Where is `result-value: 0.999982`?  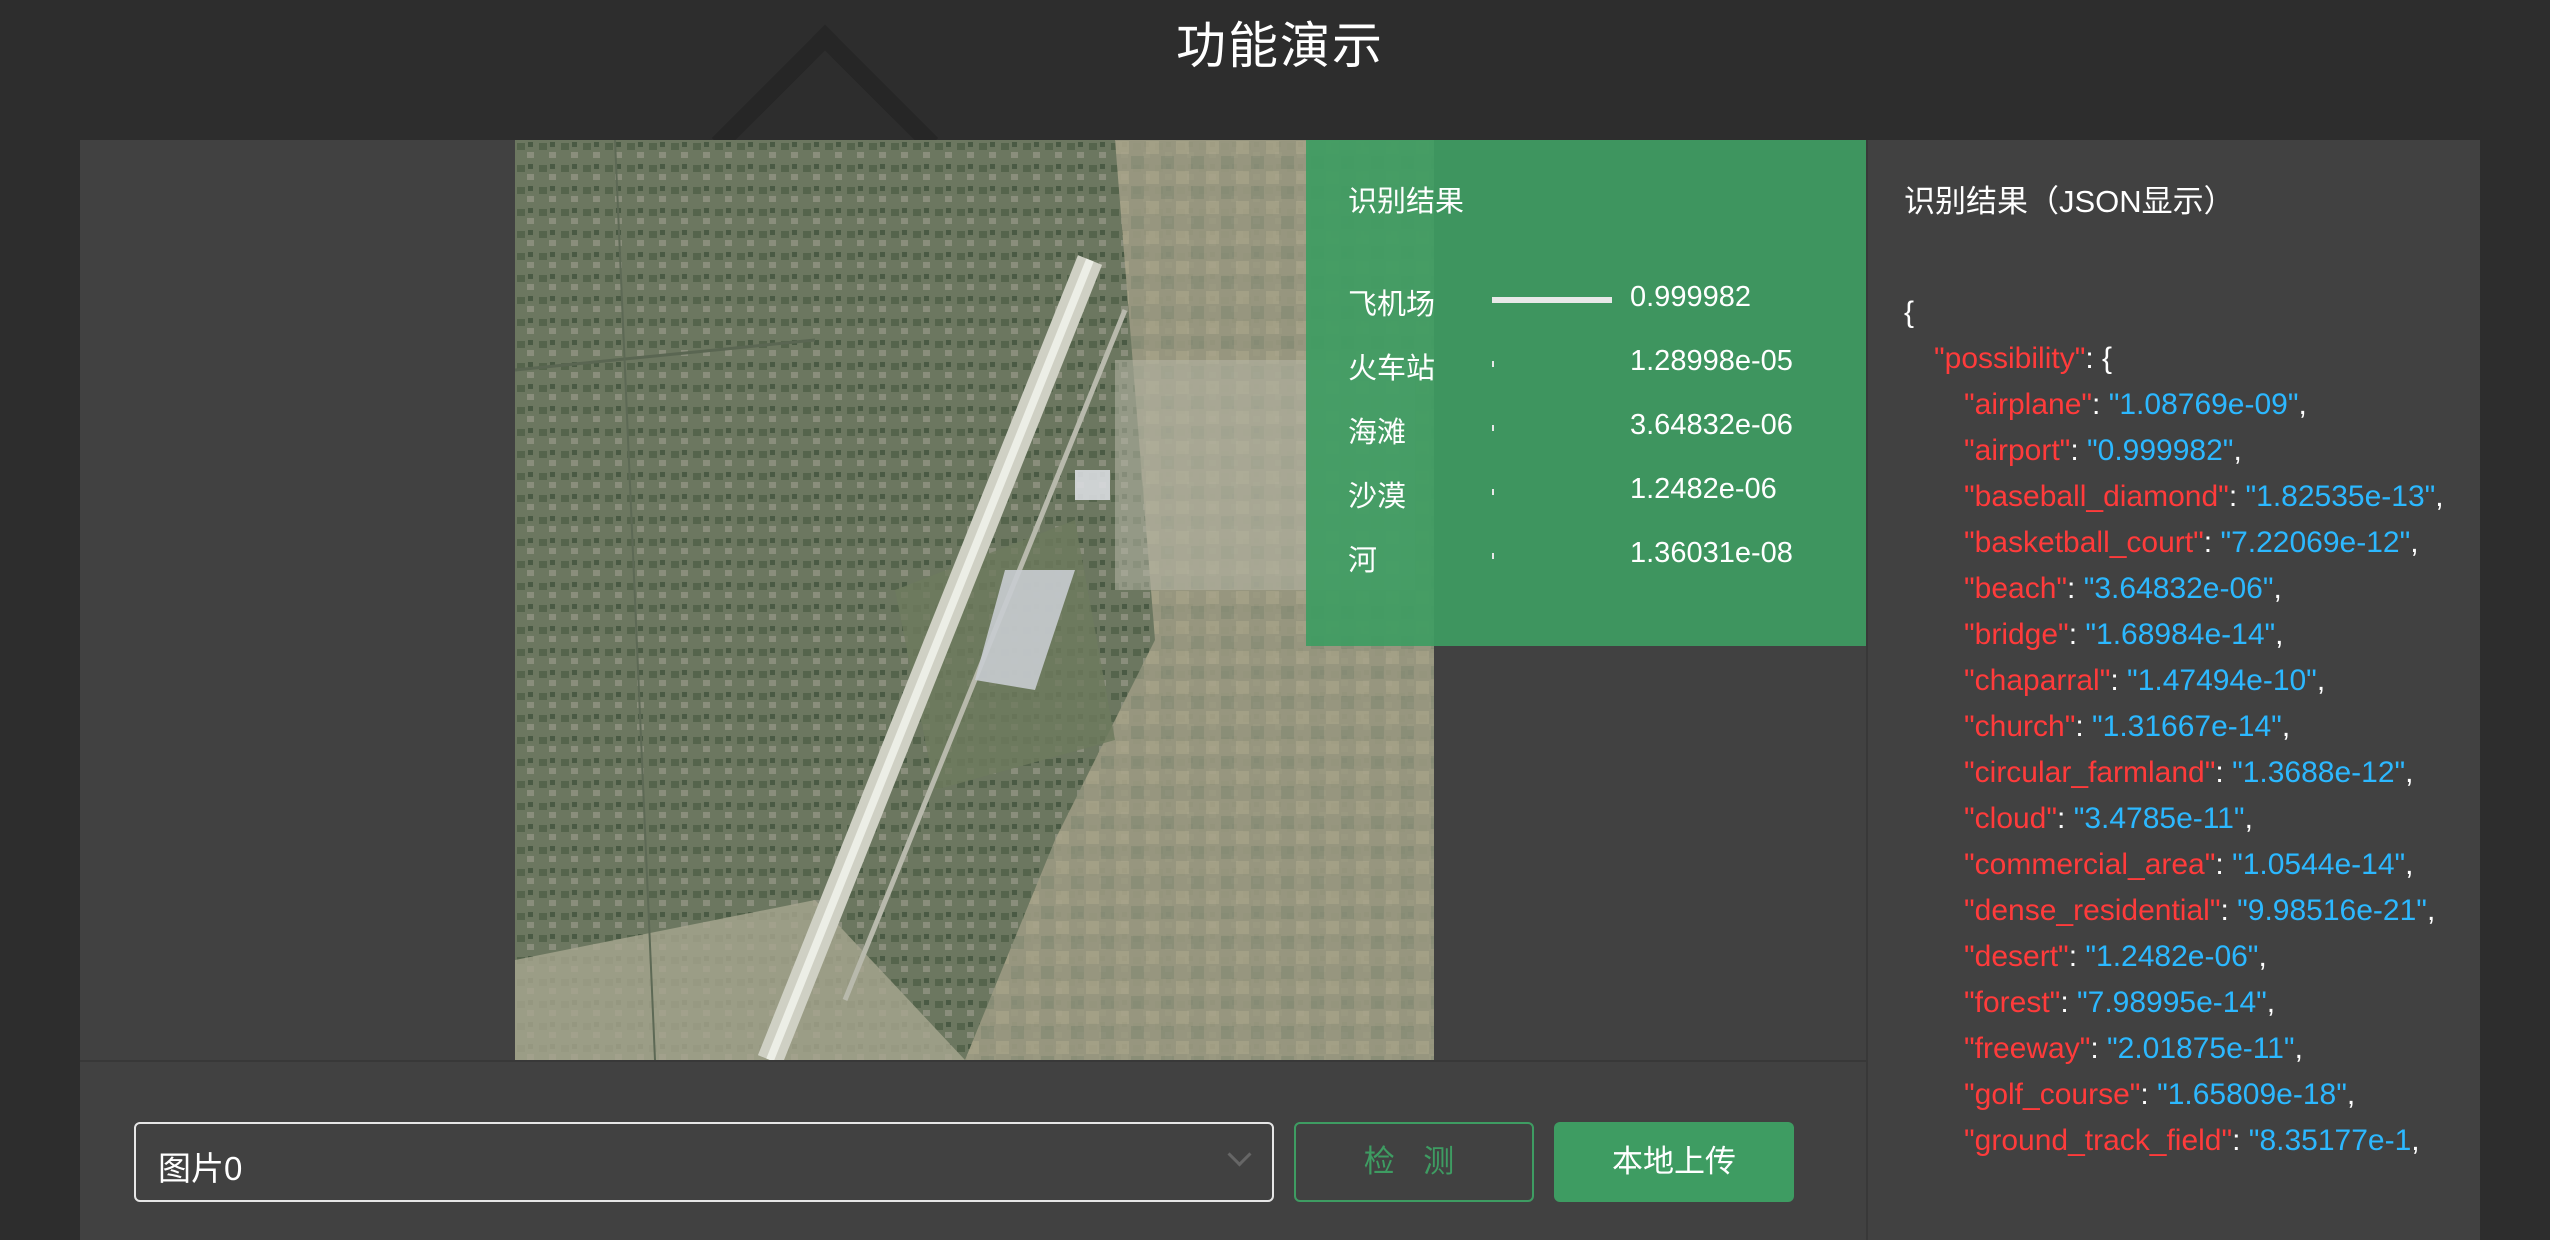
result-value: 0.999982 is located at coordinates (1690, 297).